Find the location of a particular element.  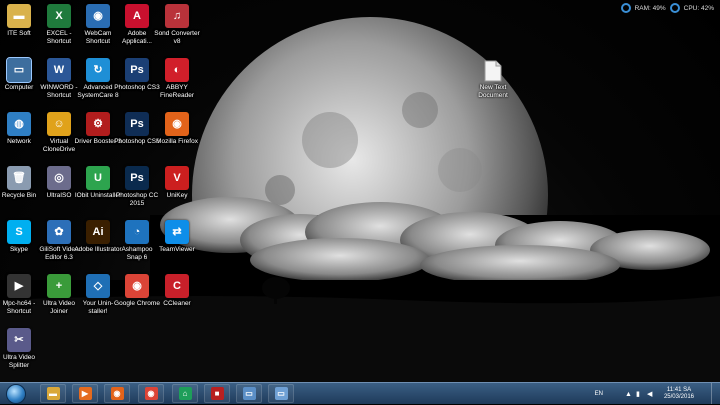

desktop-icon-ultraiso: ◎ UltraISO is located at coordinates (59, 183).